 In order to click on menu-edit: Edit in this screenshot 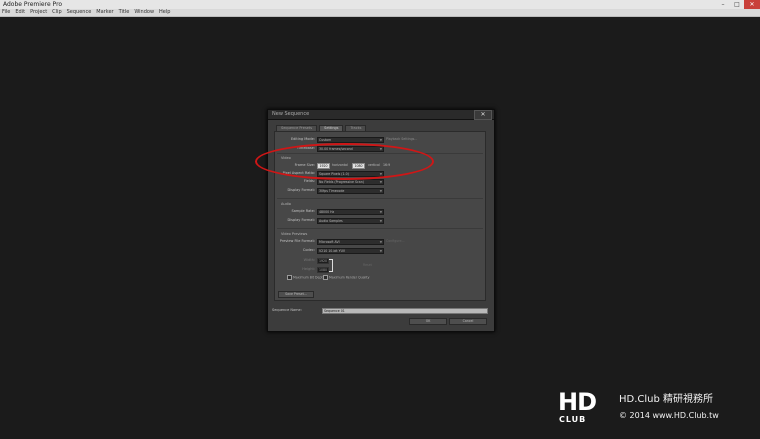, I will do `click(20, 12)`.